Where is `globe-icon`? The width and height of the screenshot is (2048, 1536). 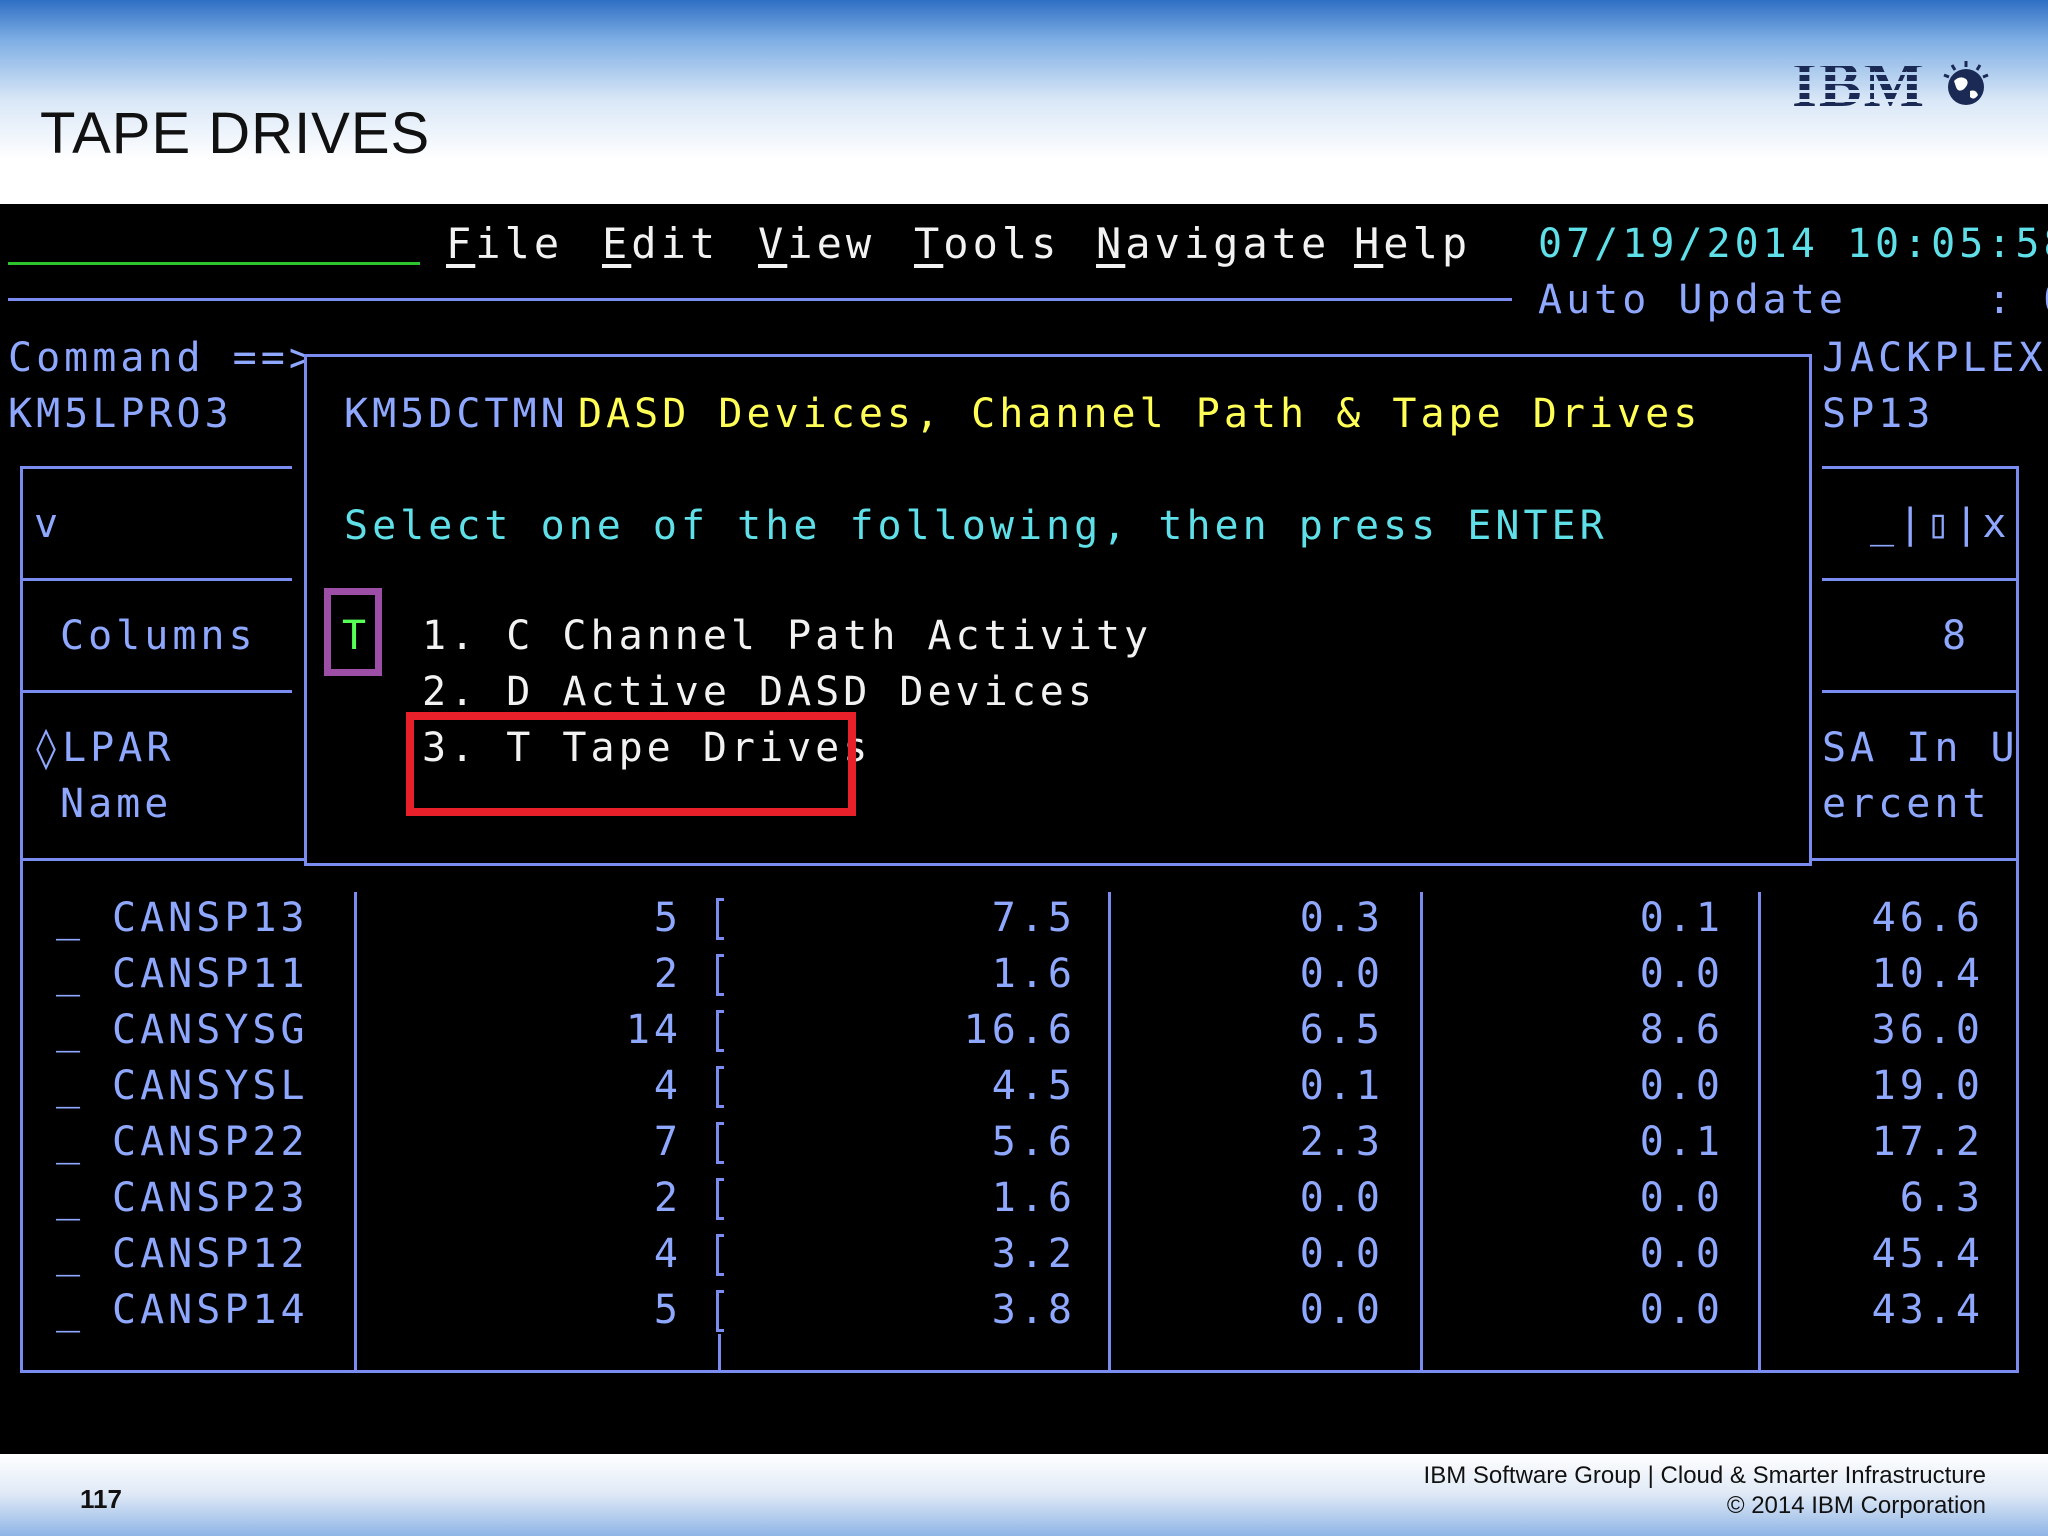 globe-icon is located at coordinates (1966, 83).